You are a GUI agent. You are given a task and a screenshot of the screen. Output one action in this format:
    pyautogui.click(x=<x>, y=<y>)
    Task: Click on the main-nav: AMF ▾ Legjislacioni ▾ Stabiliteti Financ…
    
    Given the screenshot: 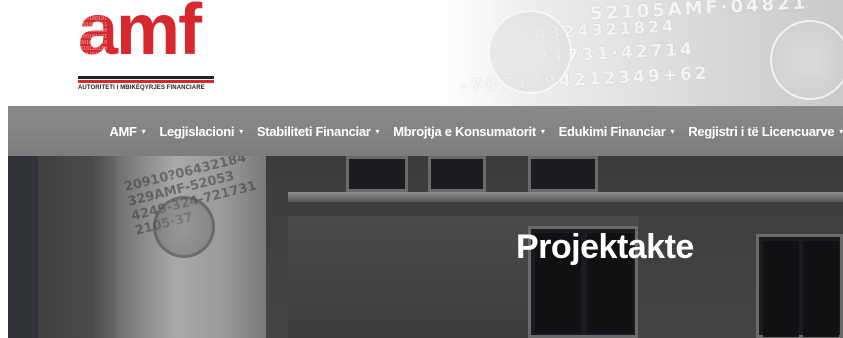 What is the action you would take?
    pyautogui.click(x=425, y=131)
    